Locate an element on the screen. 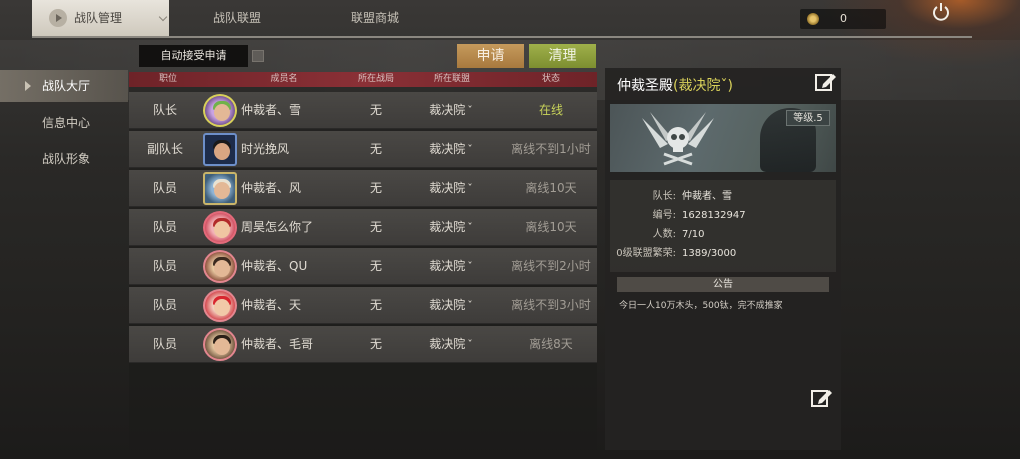  coin-counter: 0 is located at coordinates (843, 19).